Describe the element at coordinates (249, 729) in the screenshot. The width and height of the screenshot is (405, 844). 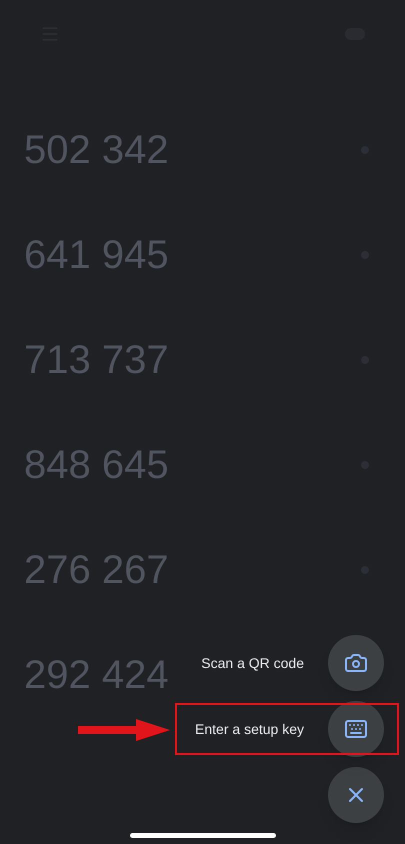
I see `menu-item-label: Enter a setup key` at that location.